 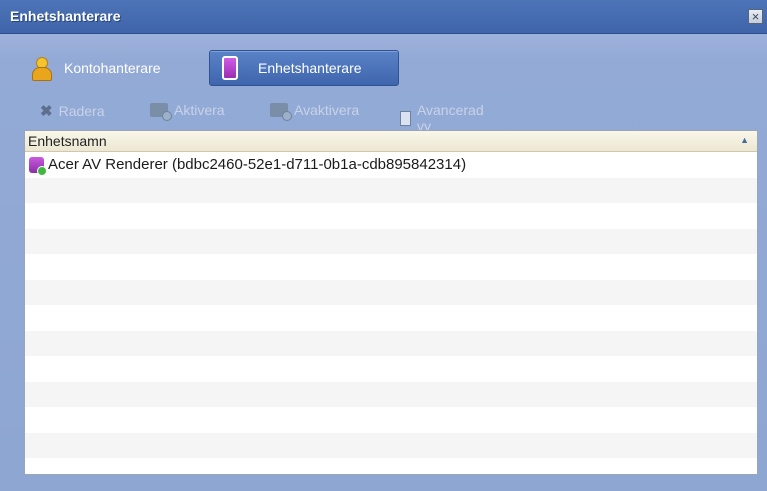 I want to click on activate-button: Aktivera, so click(x=187, y=111).